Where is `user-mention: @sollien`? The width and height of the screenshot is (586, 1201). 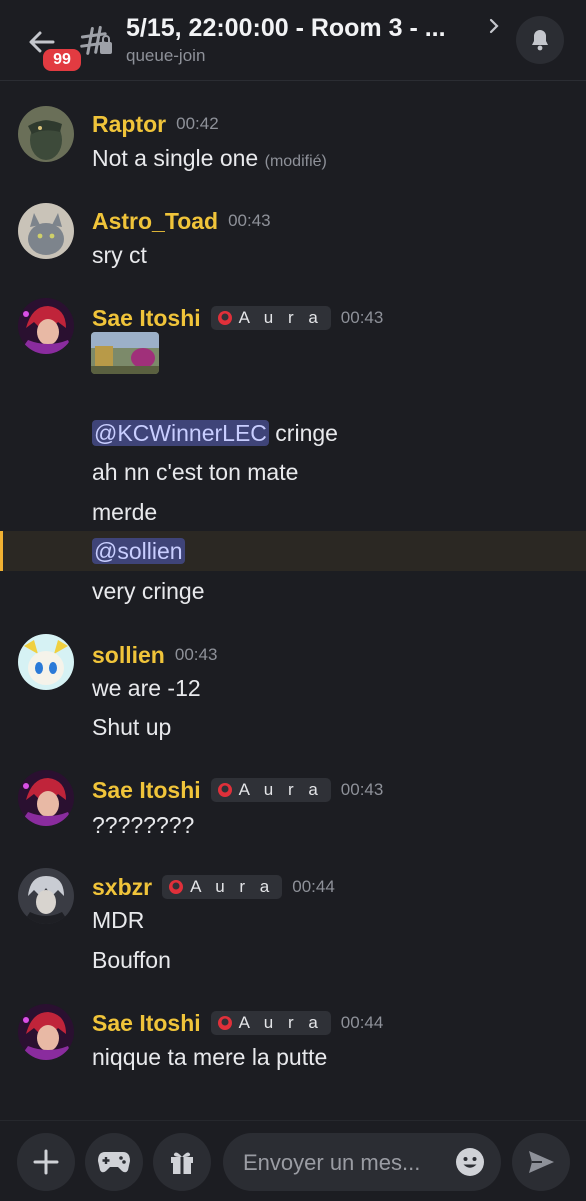 user-mention: @sollien is located at coordinates (138, 551).